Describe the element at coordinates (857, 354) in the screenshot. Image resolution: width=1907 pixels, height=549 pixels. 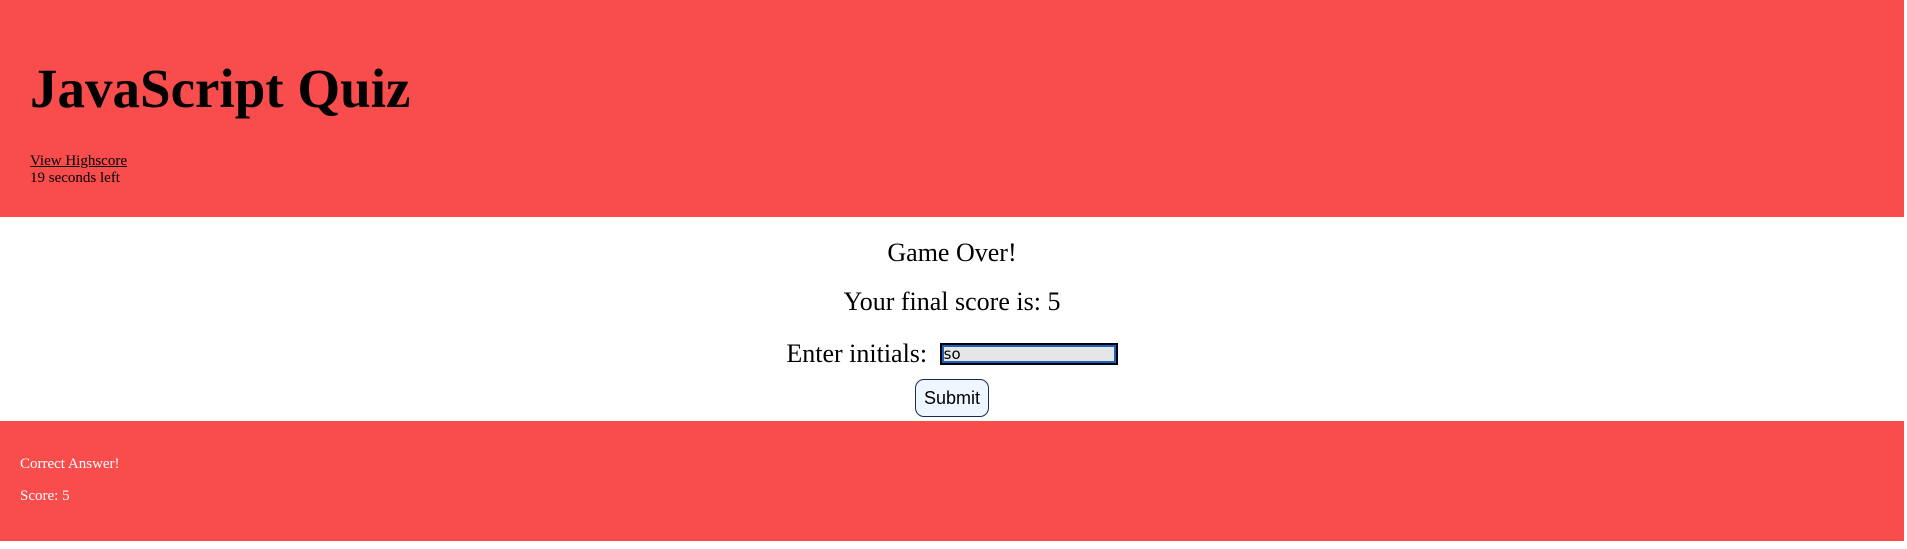
I see `initials-label: Enter initials:` at that location.